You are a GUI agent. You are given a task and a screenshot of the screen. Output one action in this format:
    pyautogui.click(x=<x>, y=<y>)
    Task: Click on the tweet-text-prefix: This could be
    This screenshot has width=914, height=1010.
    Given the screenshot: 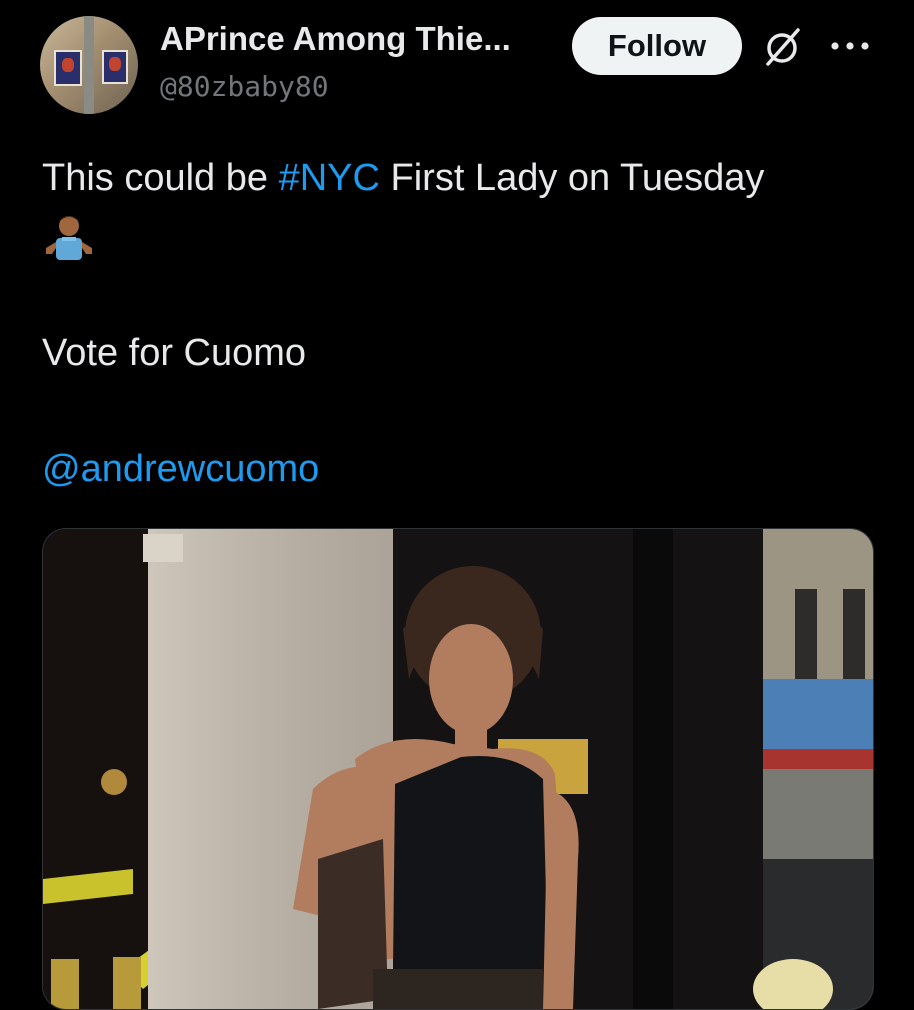 What is the action you would take?
    pyautogui.click(x=160, y=178)
    